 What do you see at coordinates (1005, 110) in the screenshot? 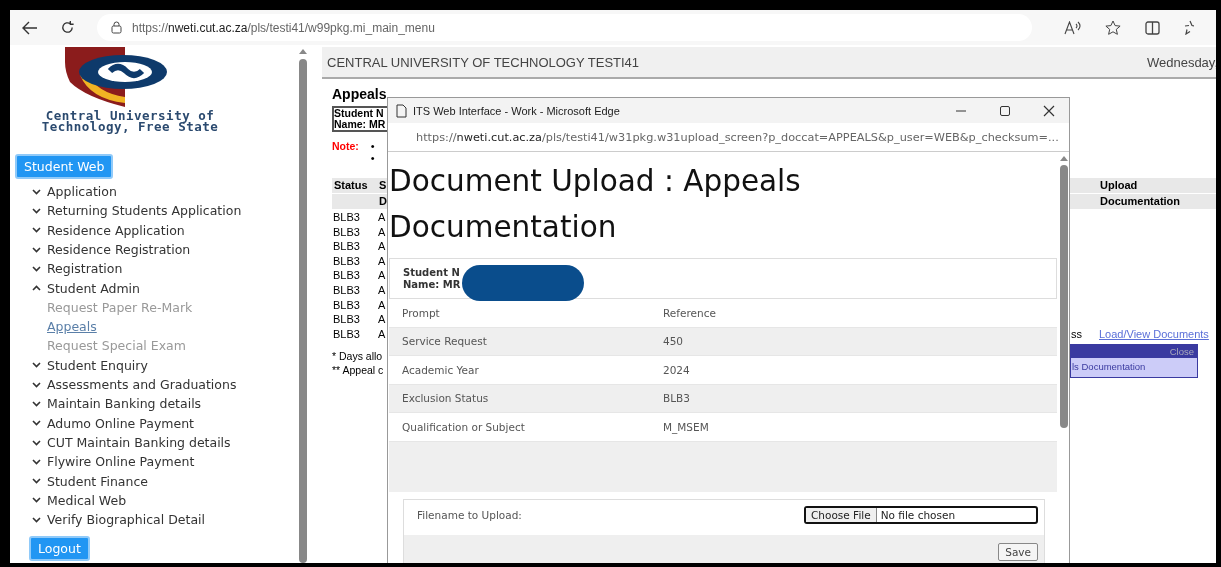
I see `maximize-icon` at bounding box center [1005, 110].